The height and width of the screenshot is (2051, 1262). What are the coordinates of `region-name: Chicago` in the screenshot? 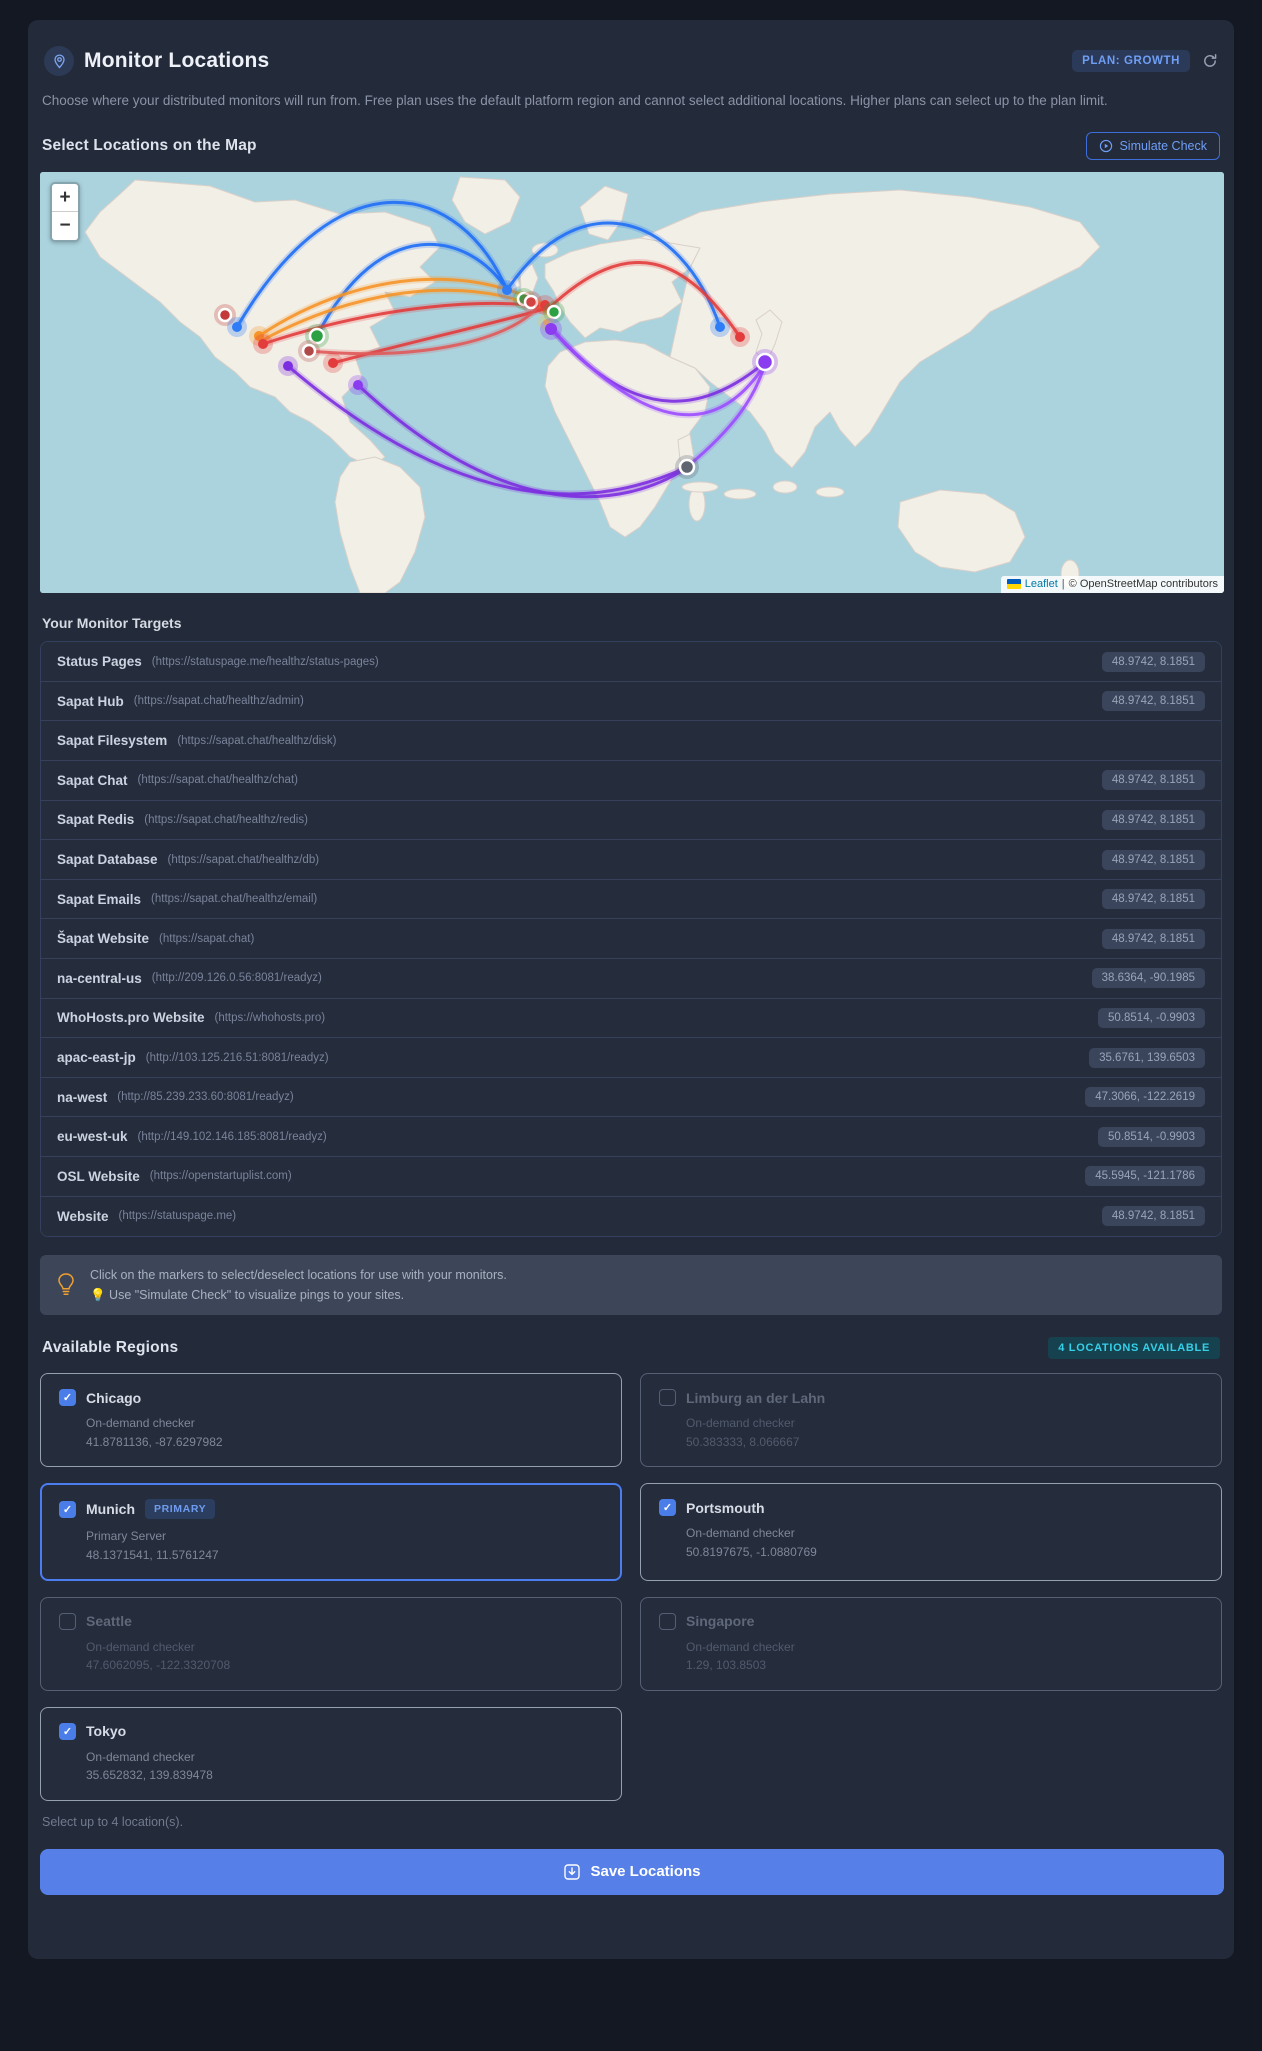 It's located at (114, 1397).